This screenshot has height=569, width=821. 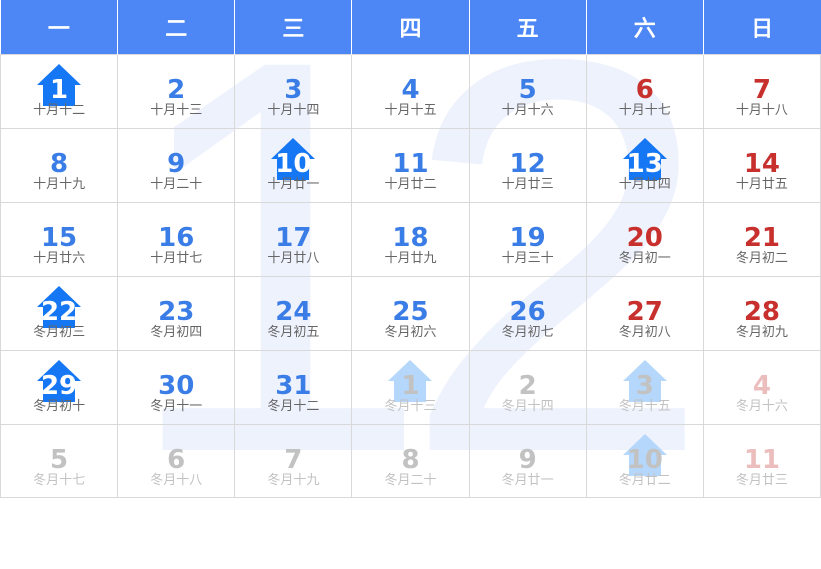 I want to click on day-cell: 13 十月廿四, so click(x=644, y=165).